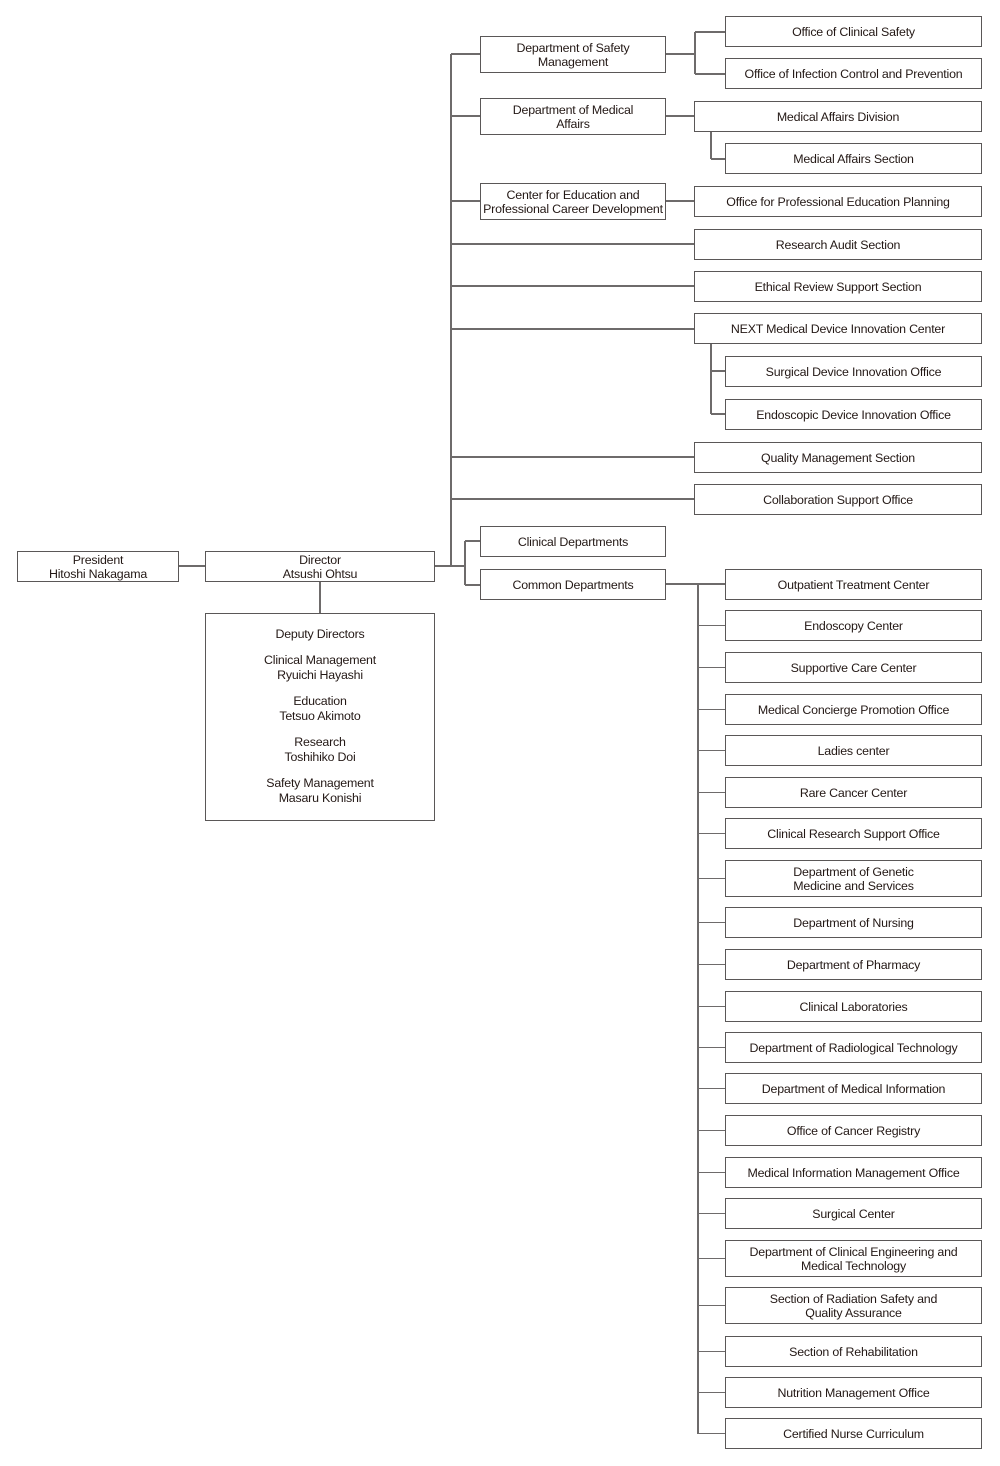  What do you see at coordinates (853, 709) in the screenshot?
I see `box-label-line: Medical Concierge Promotion Office` at bounding box center [853, 709].